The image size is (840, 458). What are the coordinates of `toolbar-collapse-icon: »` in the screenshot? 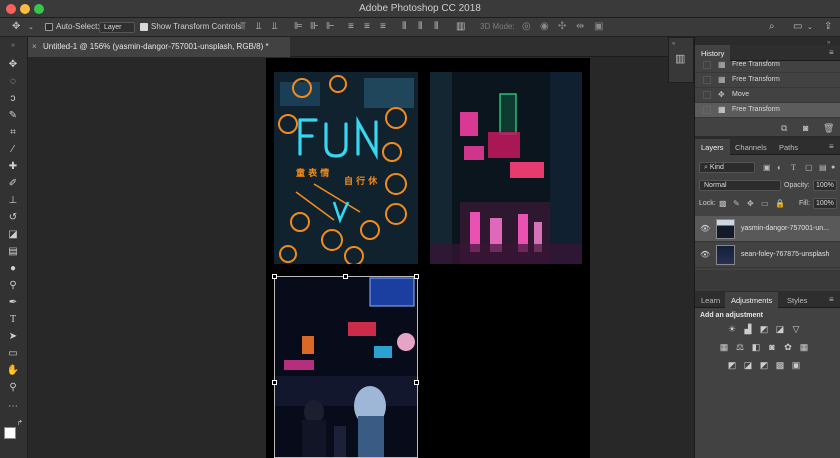 It's located at (13, 46).